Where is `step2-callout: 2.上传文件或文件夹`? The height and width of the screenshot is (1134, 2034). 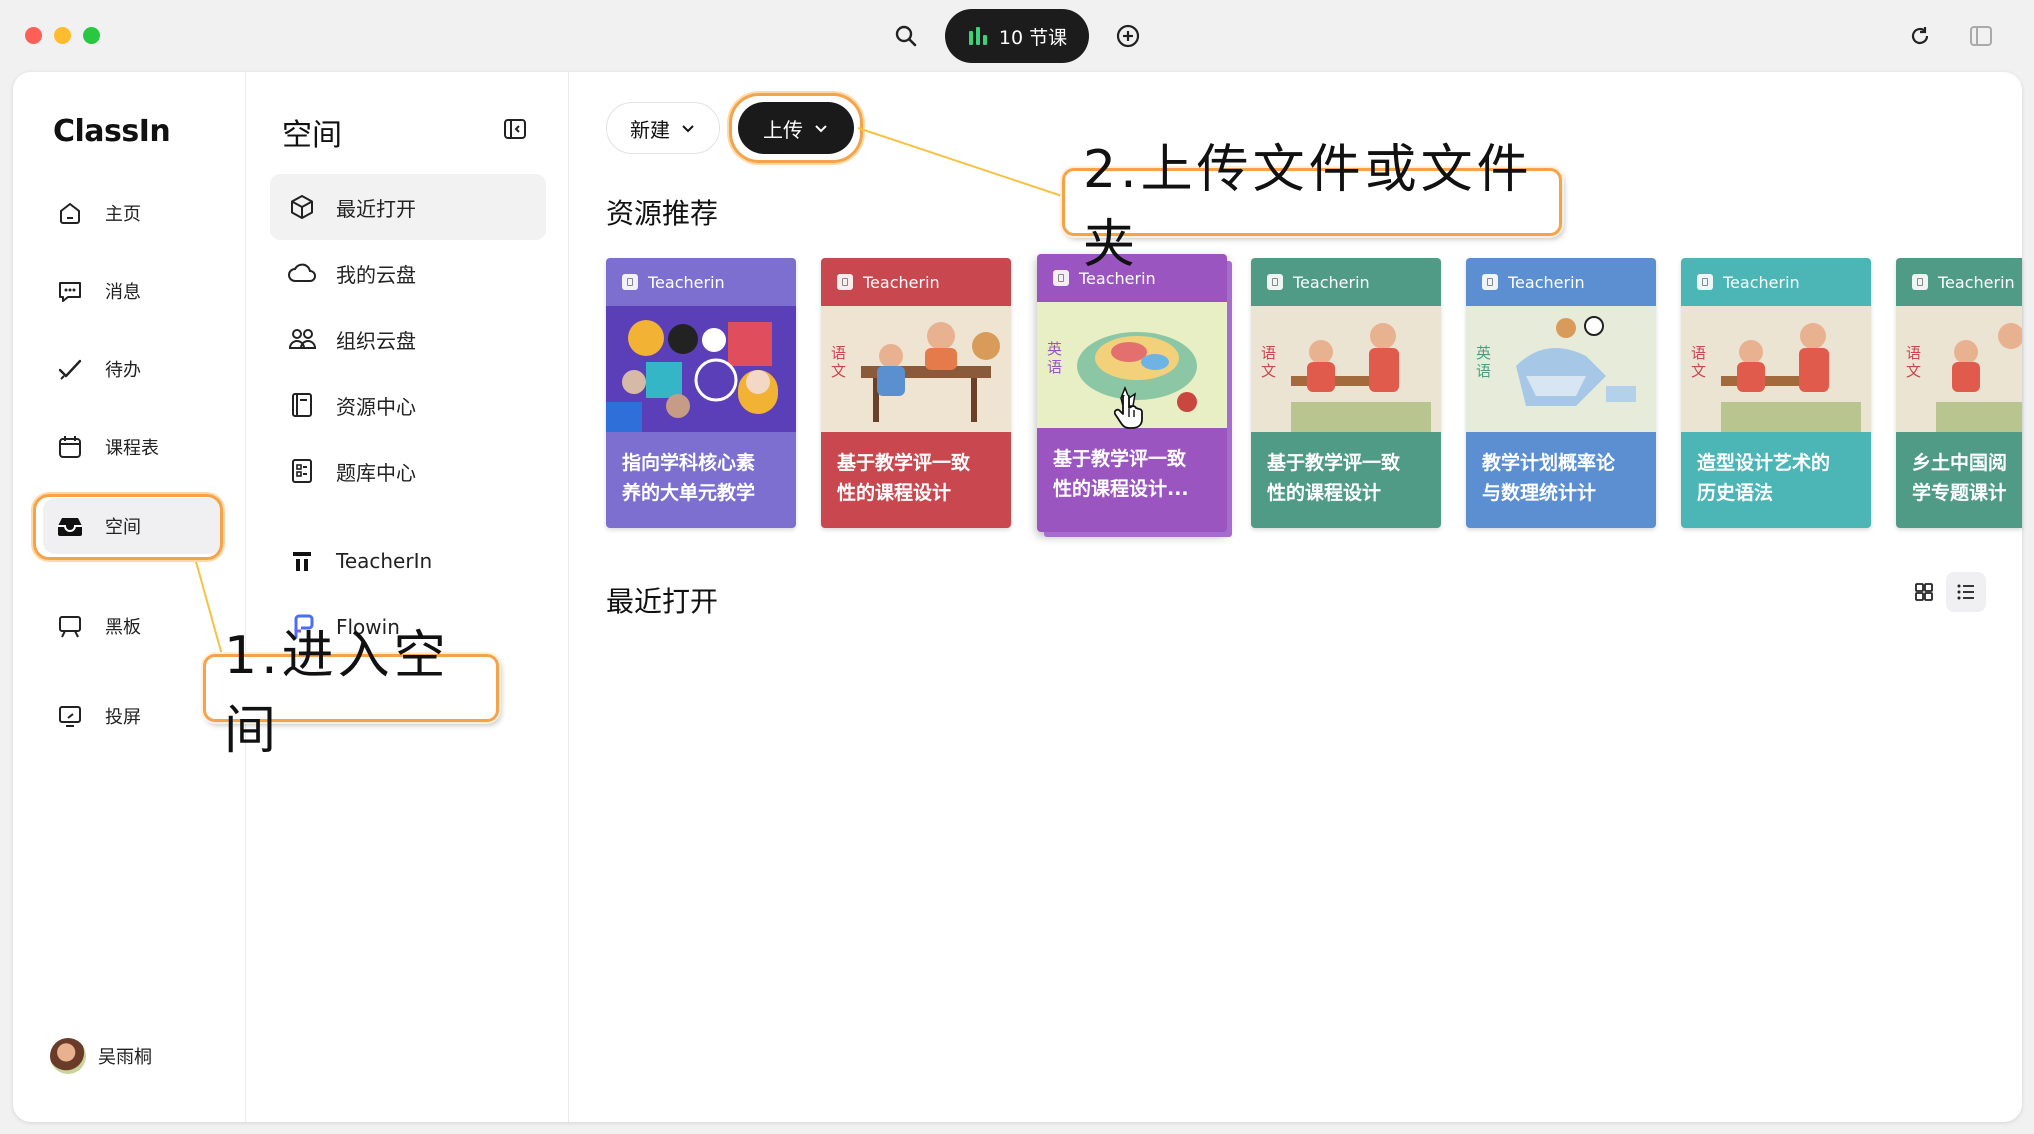 step2-callout: 2.上传文件或文件夹 is located at coordinates (1312, 207).